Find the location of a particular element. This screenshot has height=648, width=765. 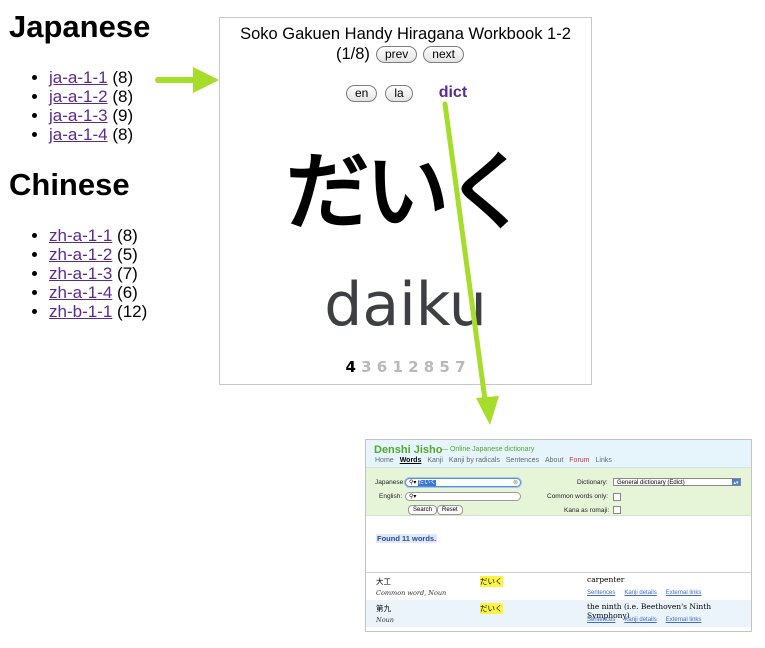

list-item: ja-a-1-2 (8) is located at coordinates (91, 96).